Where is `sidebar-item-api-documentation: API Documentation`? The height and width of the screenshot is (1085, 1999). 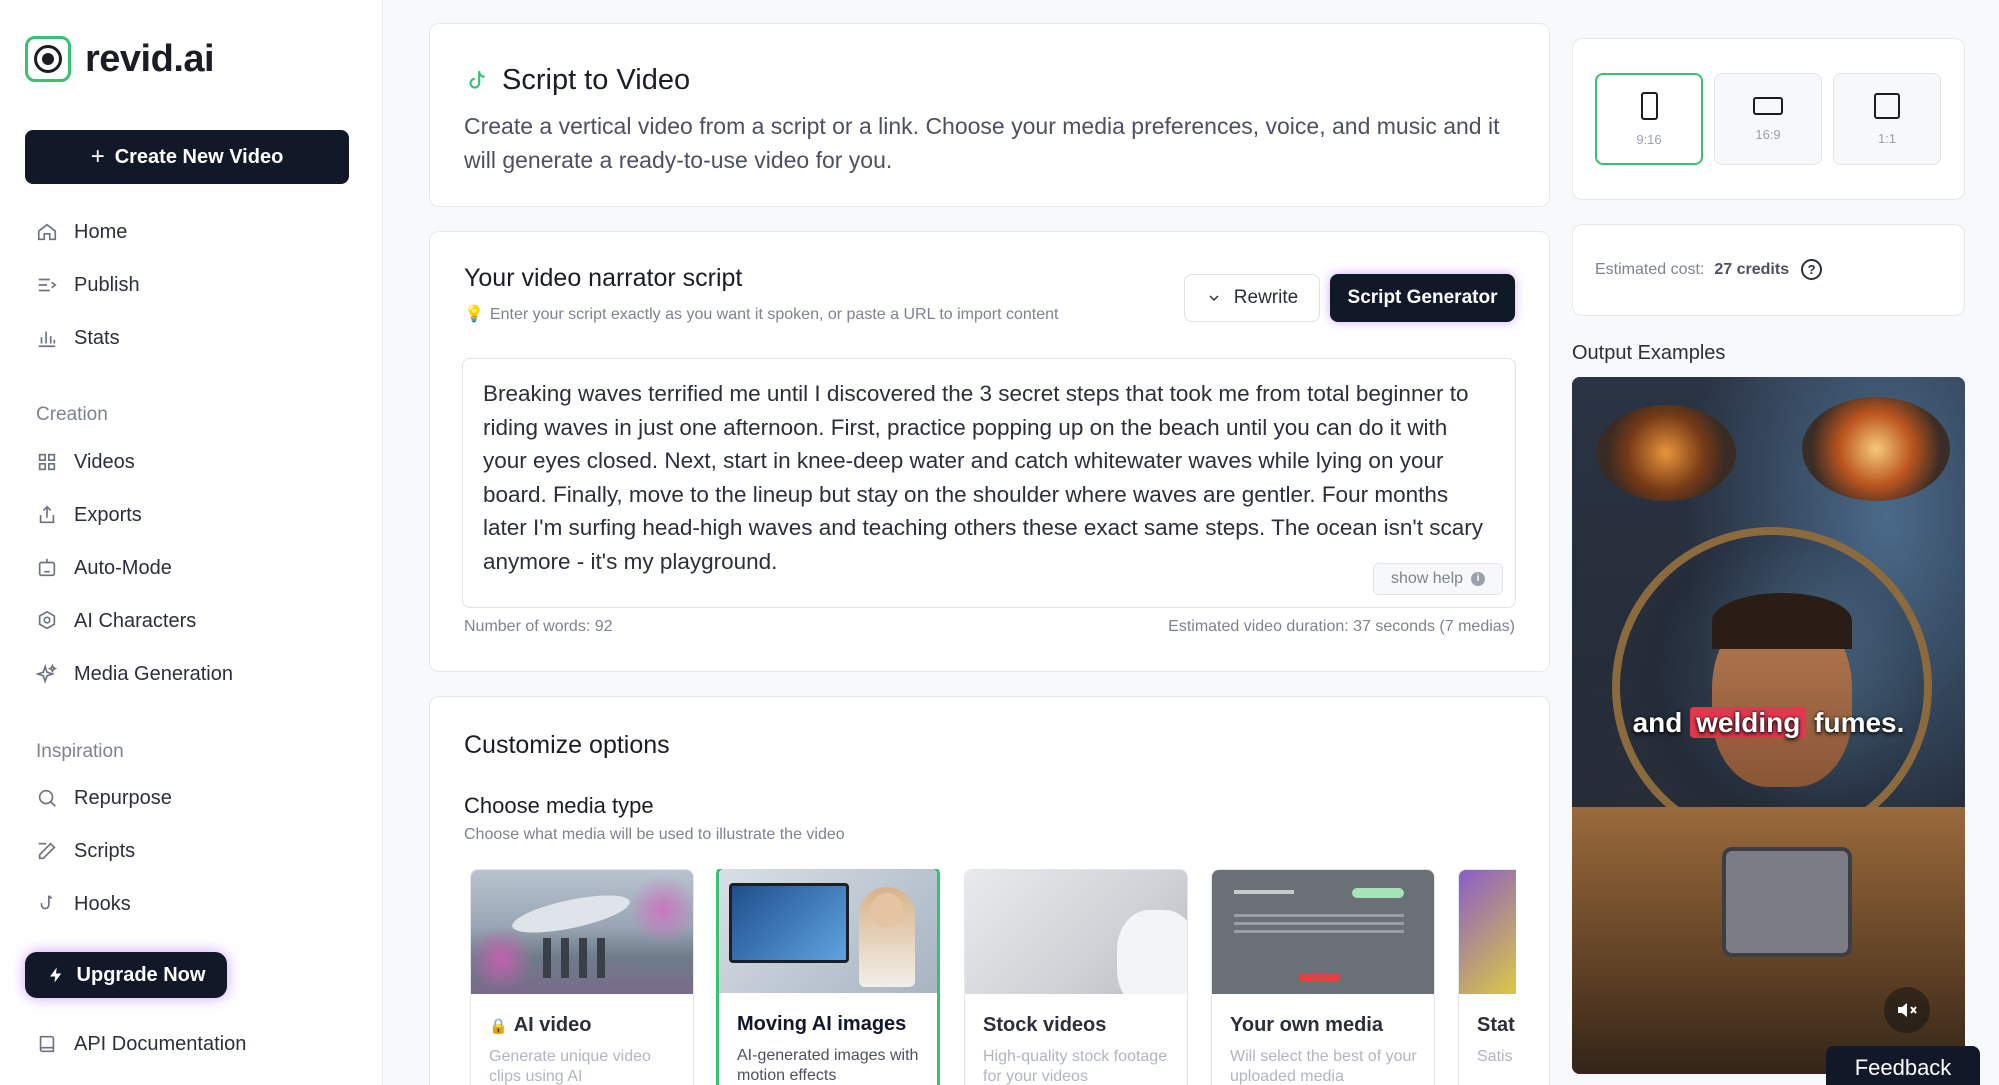 sidebar-item-api-documentation: API Documentation is located at coordinates (141, 1044).